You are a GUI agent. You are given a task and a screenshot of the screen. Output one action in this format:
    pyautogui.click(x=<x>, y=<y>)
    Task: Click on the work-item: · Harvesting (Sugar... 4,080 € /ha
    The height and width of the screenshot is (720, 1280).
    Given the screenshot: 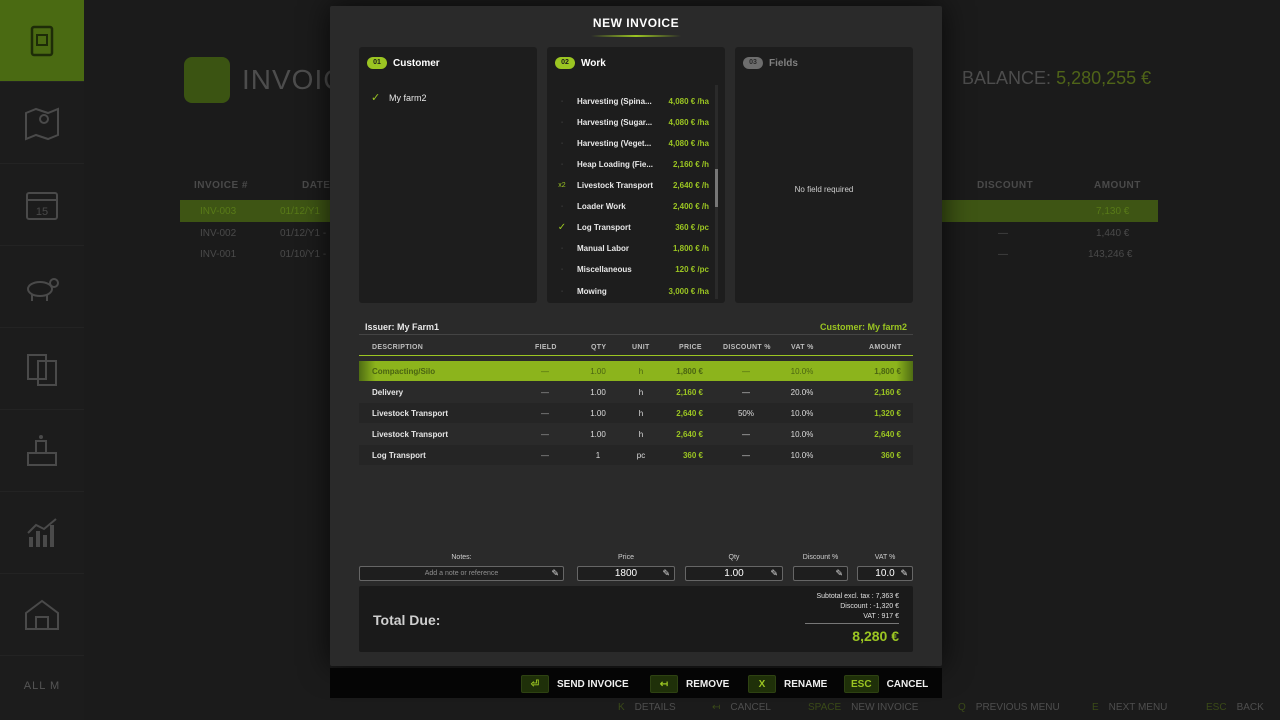 What is the action you would take?
    pyautogui.click(x=631, y=122)
    